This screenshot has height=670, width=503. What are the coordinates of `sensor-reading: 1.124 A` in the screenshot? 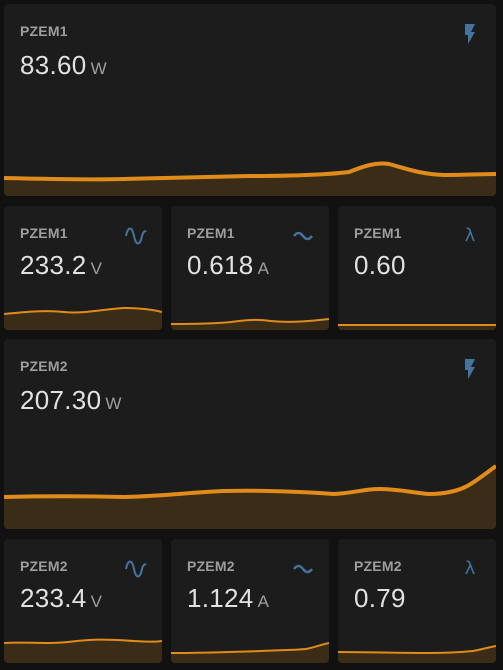 It's located at (228, 598).